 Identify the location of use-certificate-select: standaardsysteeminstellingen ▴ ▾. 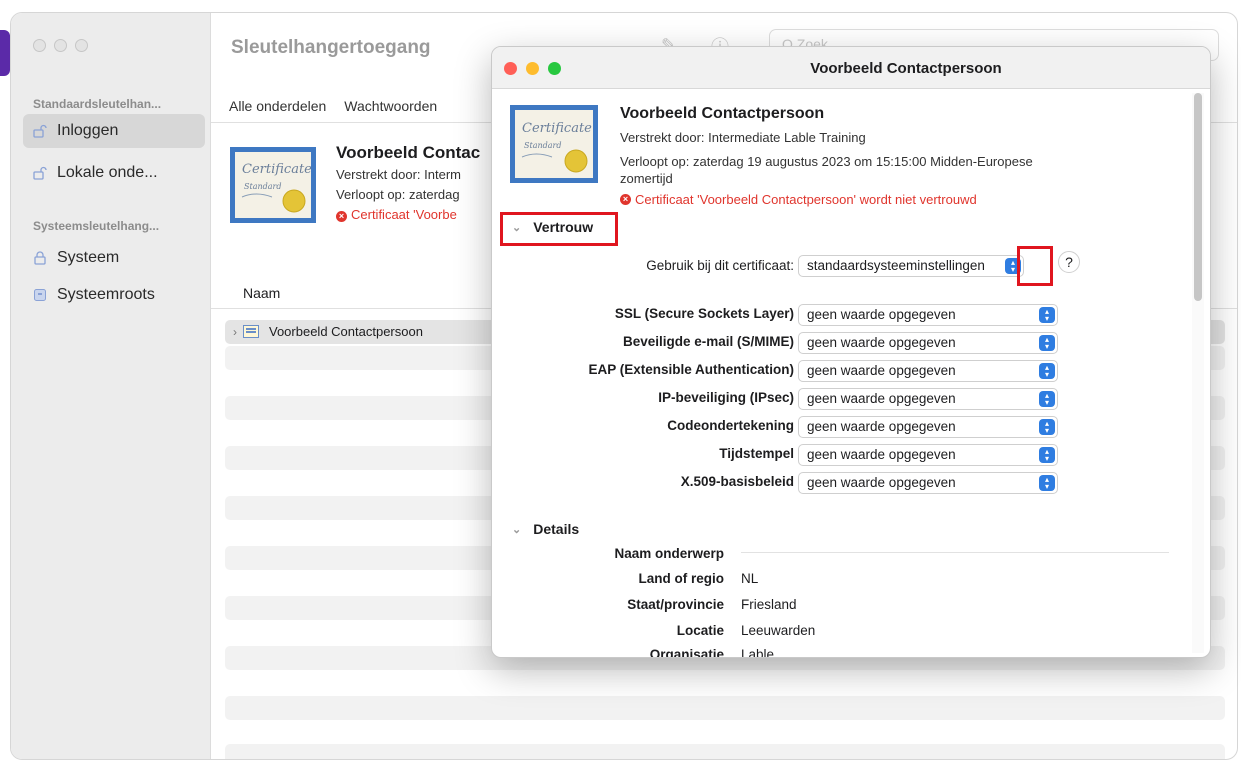
(911, 266).